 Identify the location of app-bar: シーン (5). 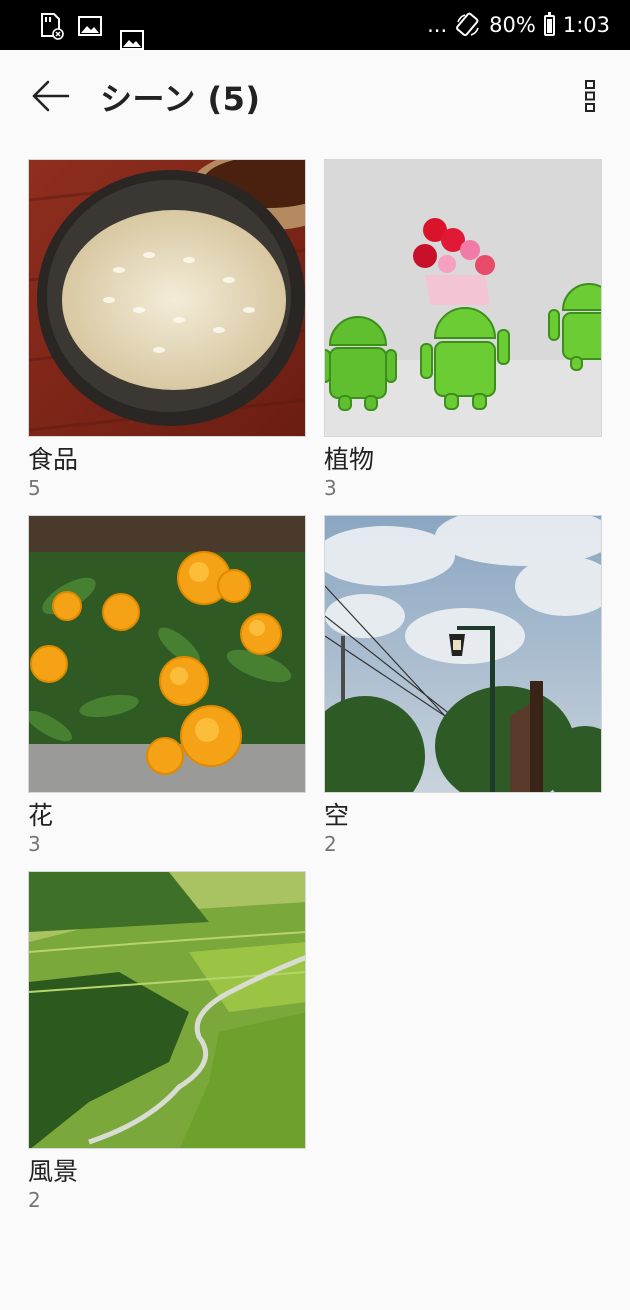
(315, 97).